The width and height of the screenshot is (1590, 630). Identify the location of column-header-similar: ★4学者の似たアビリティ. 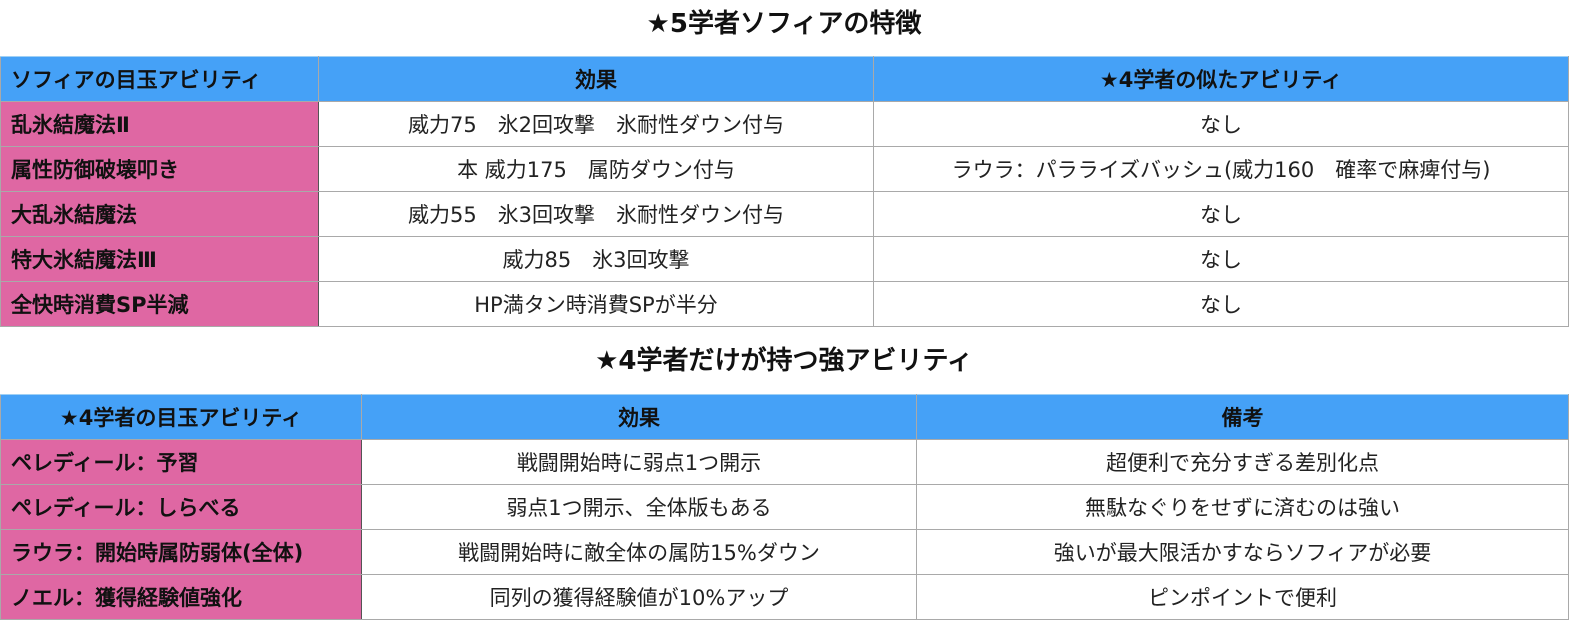
(1221, 79).